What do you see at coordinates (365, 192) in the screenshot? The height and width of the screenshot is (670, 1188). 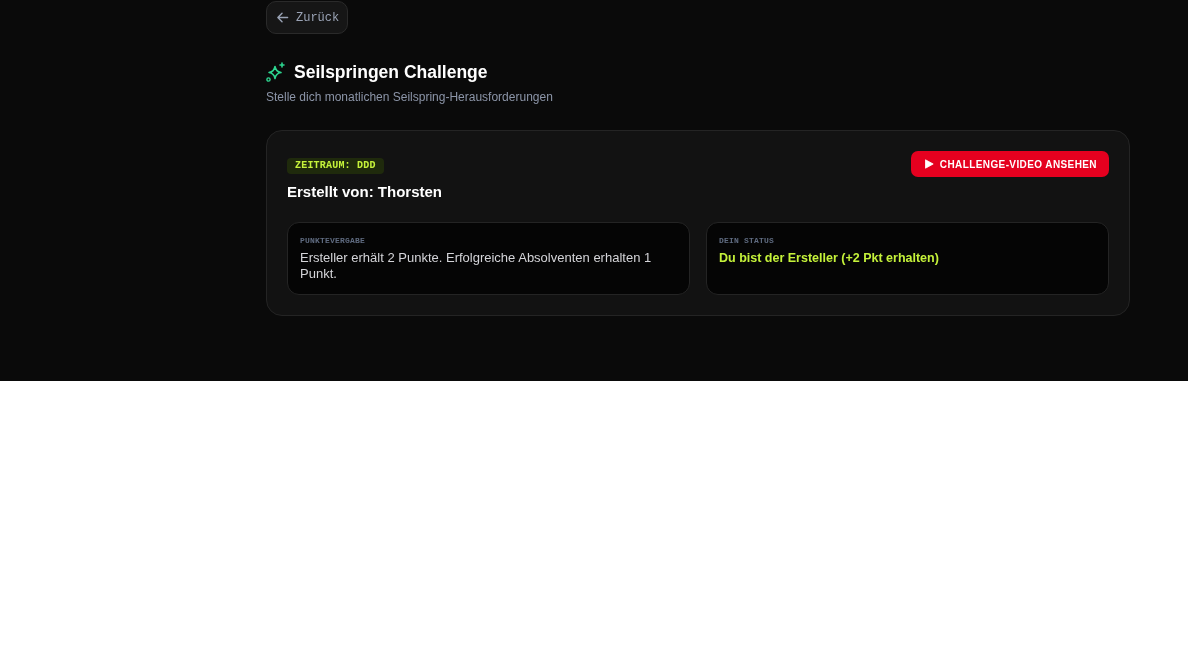 I see `creator-heading: Erstellt von: Thorsten` at bounding box center [365, 192].